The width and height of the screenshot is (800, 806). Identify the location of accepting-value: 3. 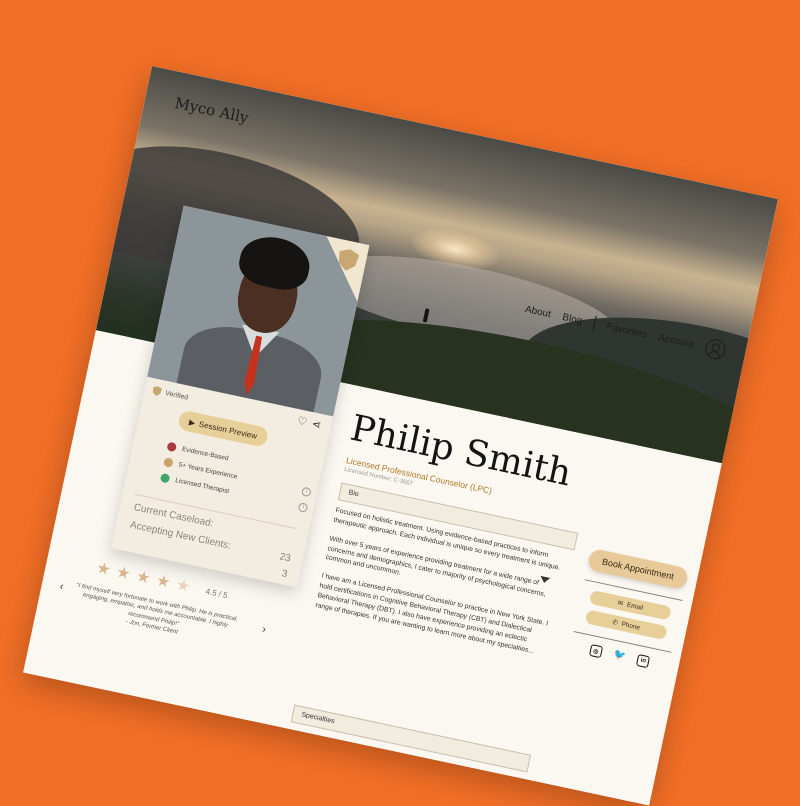
(284, 574).